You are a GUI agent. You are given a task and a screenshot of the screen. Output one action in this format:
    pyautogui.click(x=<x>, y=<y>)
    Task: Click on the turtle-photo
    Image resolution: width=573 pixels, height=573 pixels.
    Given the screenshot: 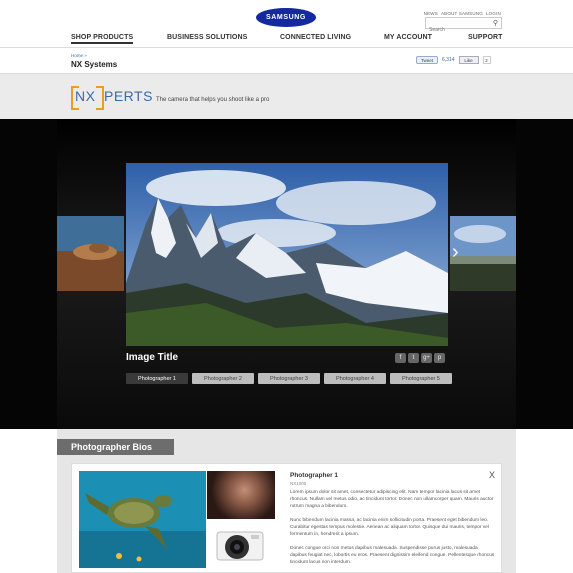 What is the action you would take?
    pyautogui.click(x=142, y=519)
    